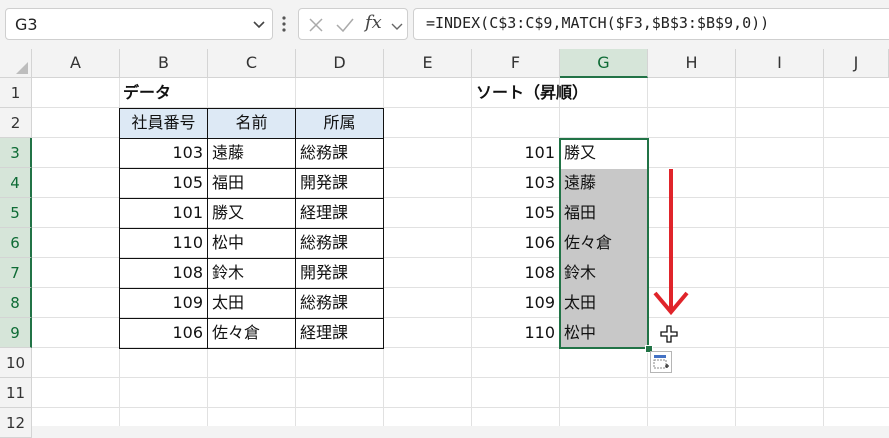 This screenshot has width=889, height=438. Describe the element at coordinates (669, 334) in the screenshot. I see `fill-cursor-icon` at that location.